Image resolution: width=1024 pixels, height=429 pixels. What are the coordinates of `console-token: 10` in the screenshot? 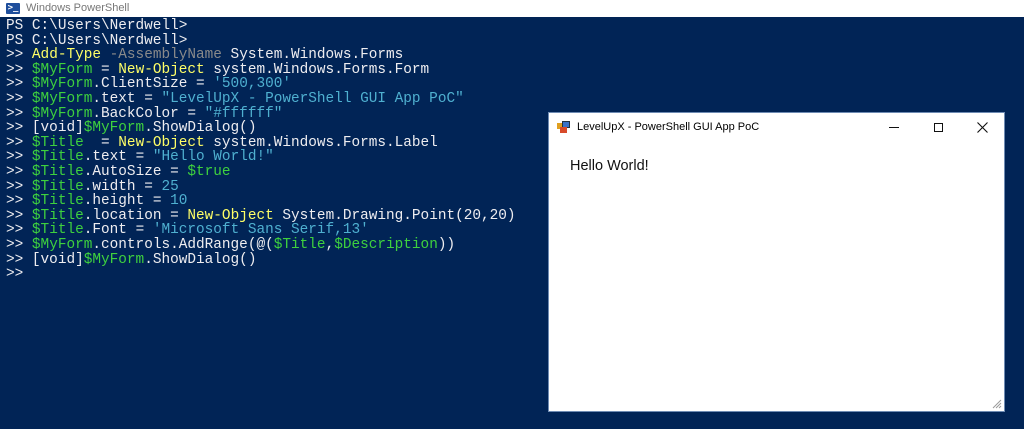 It's located at (179, 201).